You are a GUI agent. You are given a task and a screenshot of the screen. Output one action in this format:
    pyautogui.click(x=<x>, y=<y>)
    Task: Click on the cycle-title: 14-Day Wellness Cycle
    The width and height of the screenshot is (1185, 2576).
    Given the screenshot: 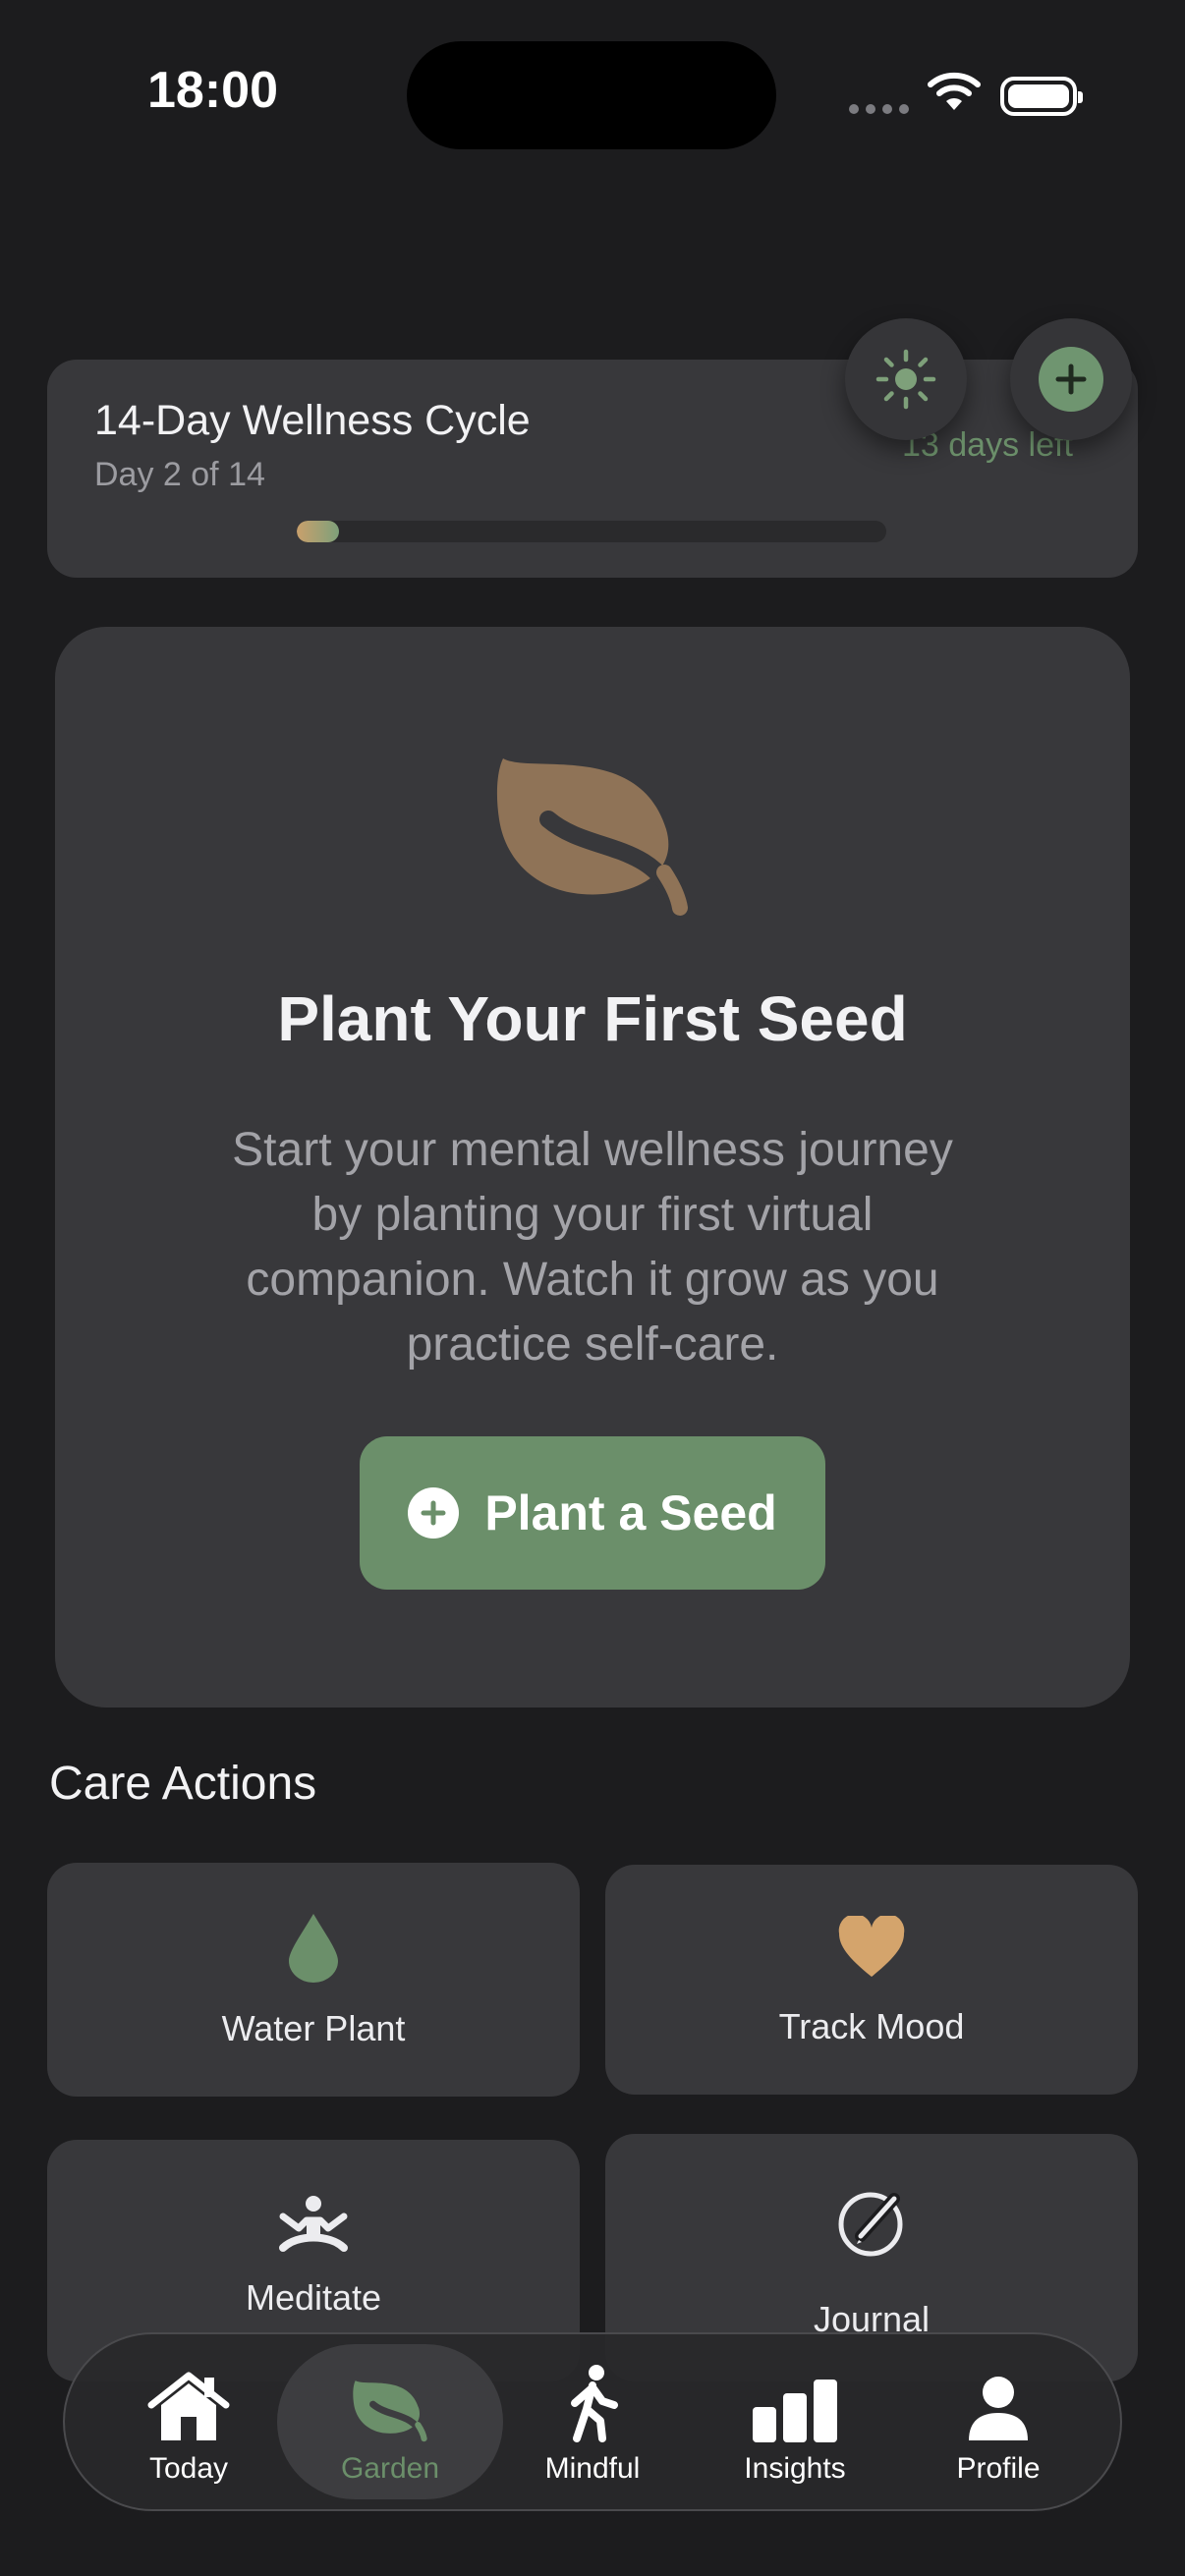 What is the action you would take?
    pyautogui.click(x=313, y=420)
    